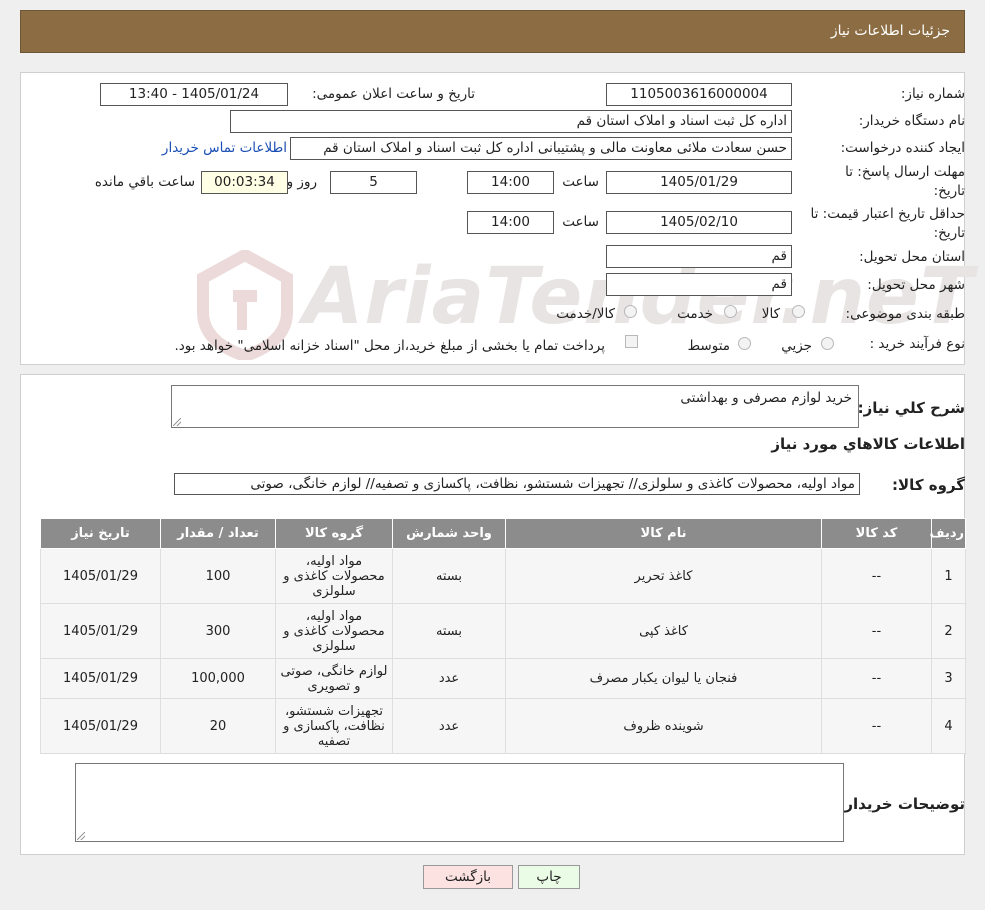  Describe the element at coordinates (373, 182) in the screenshot. I see `deadline-days-field: 5` at that location.